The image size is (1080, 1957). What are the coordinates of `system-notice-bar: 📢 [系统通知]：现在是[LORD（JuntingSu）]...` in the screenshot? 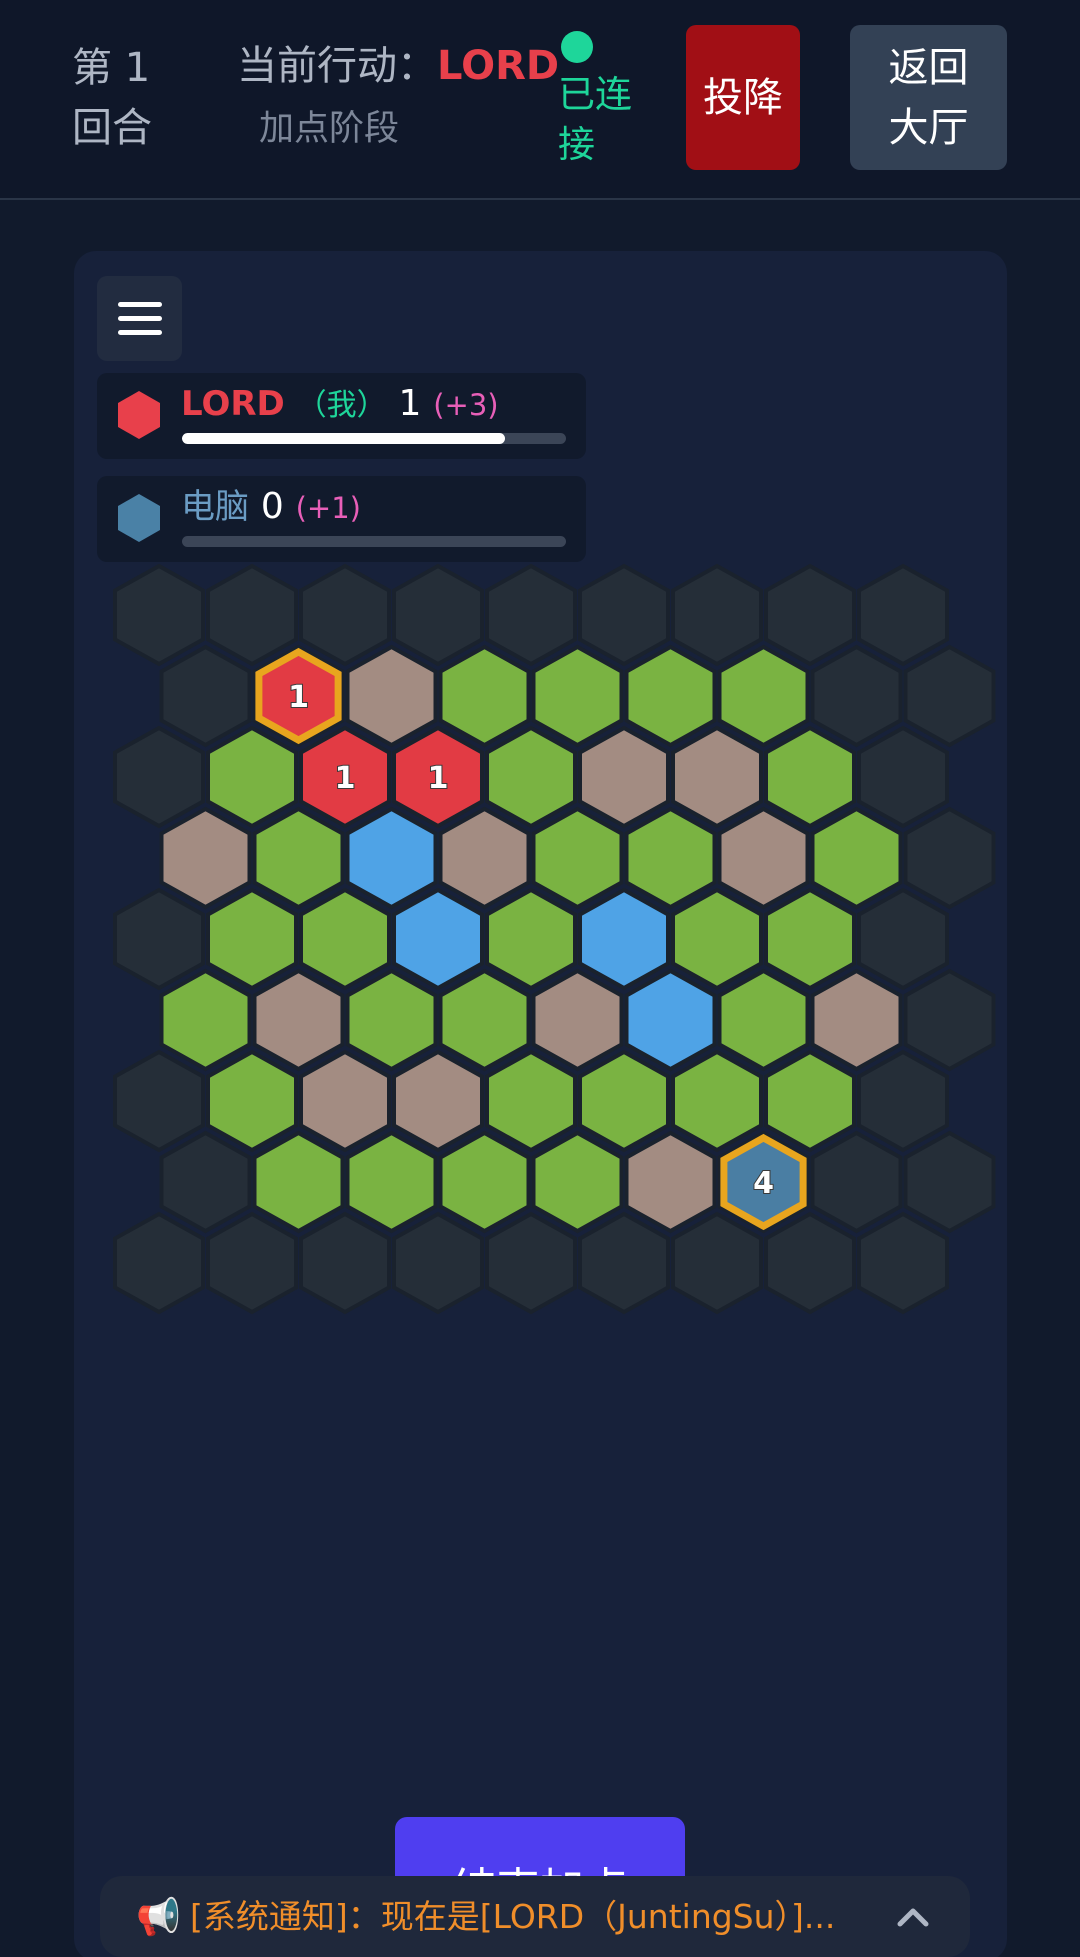 It's located at (535, 1916).